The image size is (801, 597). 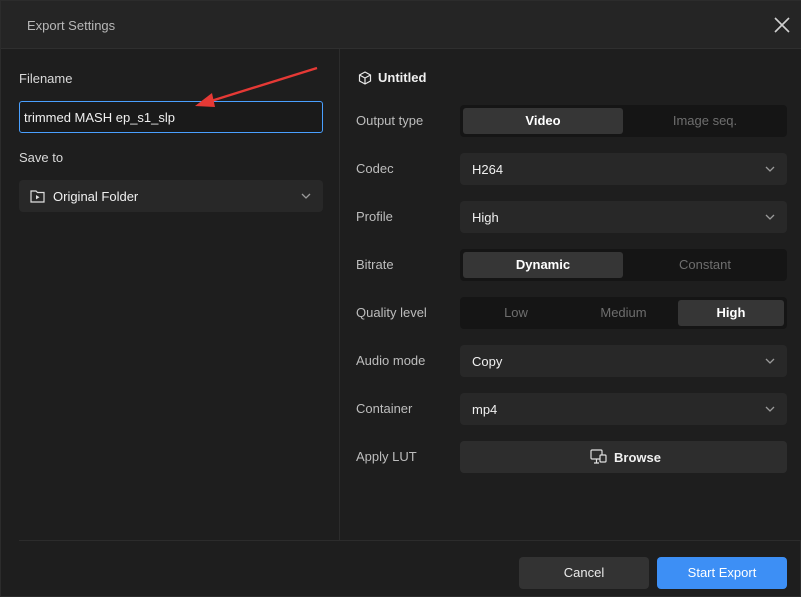 I want to click on output-type-label: Output type, so click(x=390, y=120).